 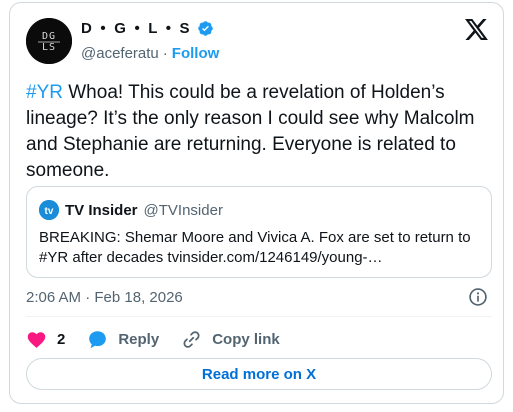 I want to click on svg-text: tv, so click(x=49, y=211).